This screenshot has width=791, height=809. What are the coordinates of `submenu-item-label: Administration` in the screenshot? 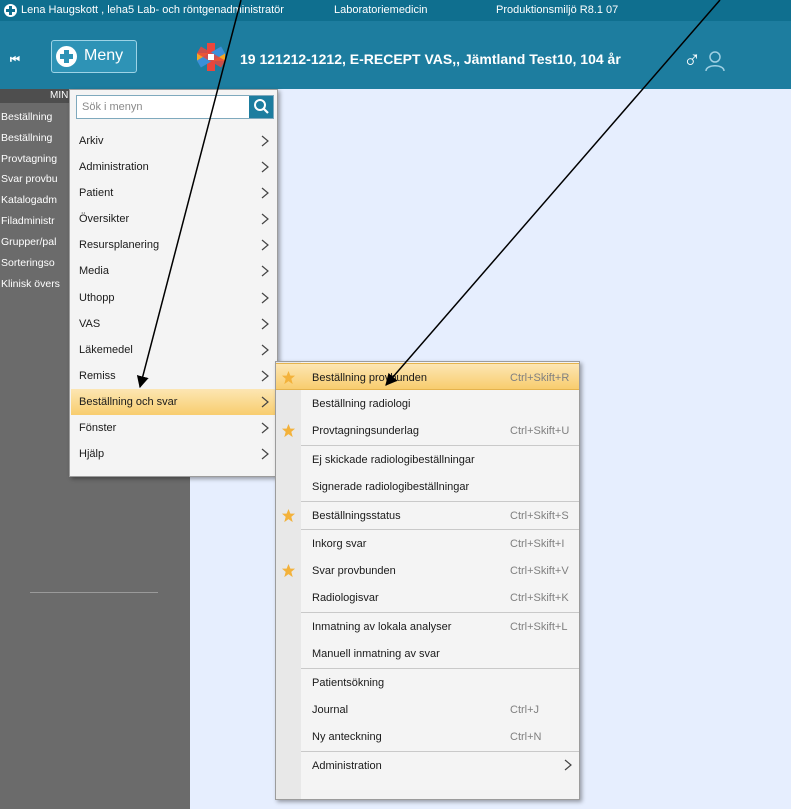 It's located at (347, 766).